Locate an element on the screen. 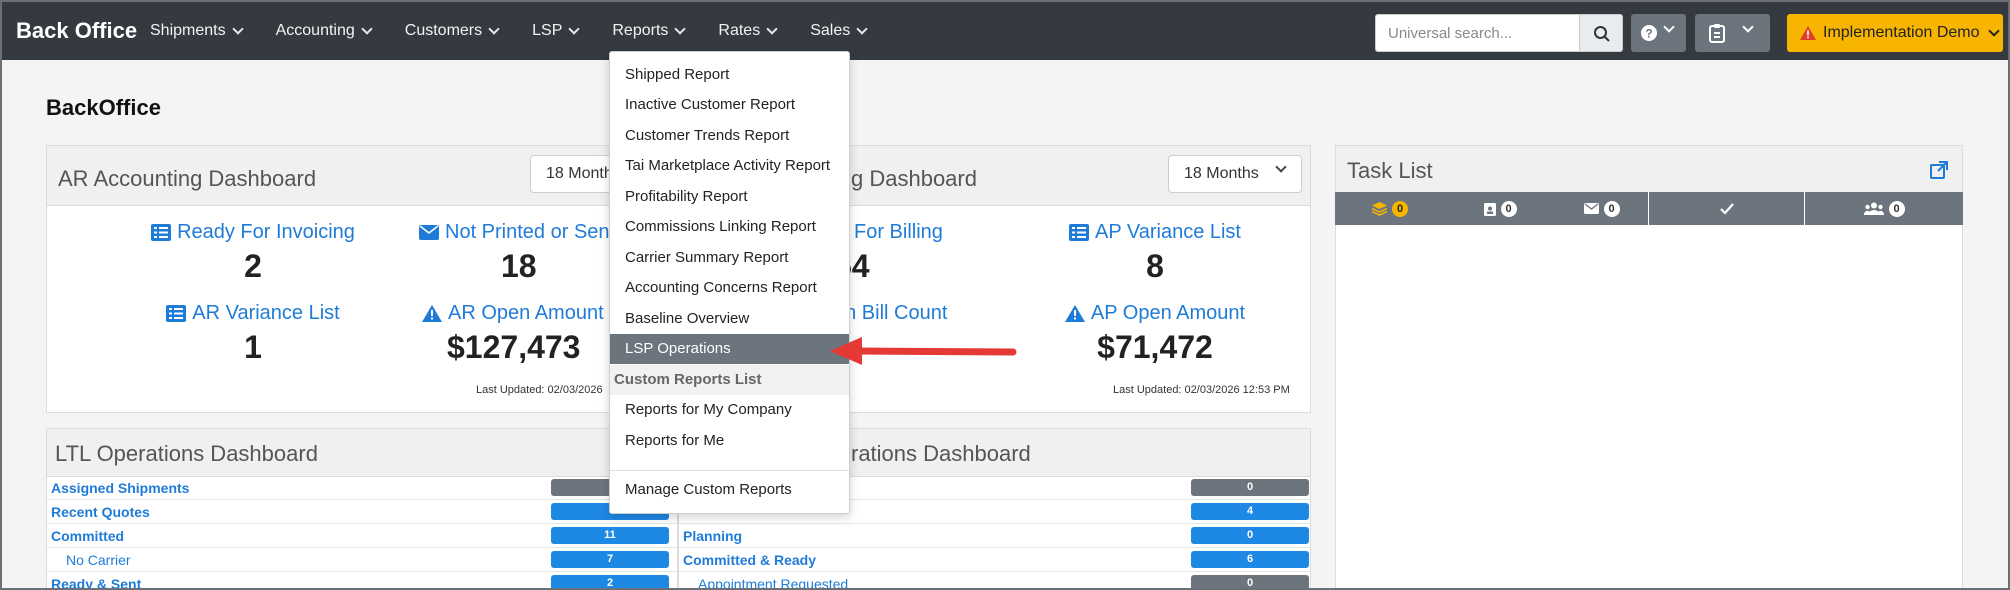 Image resolution: width=2010 pixels, height=590 pixels. nav-sales: Sales is located at coordinates (839, 31).